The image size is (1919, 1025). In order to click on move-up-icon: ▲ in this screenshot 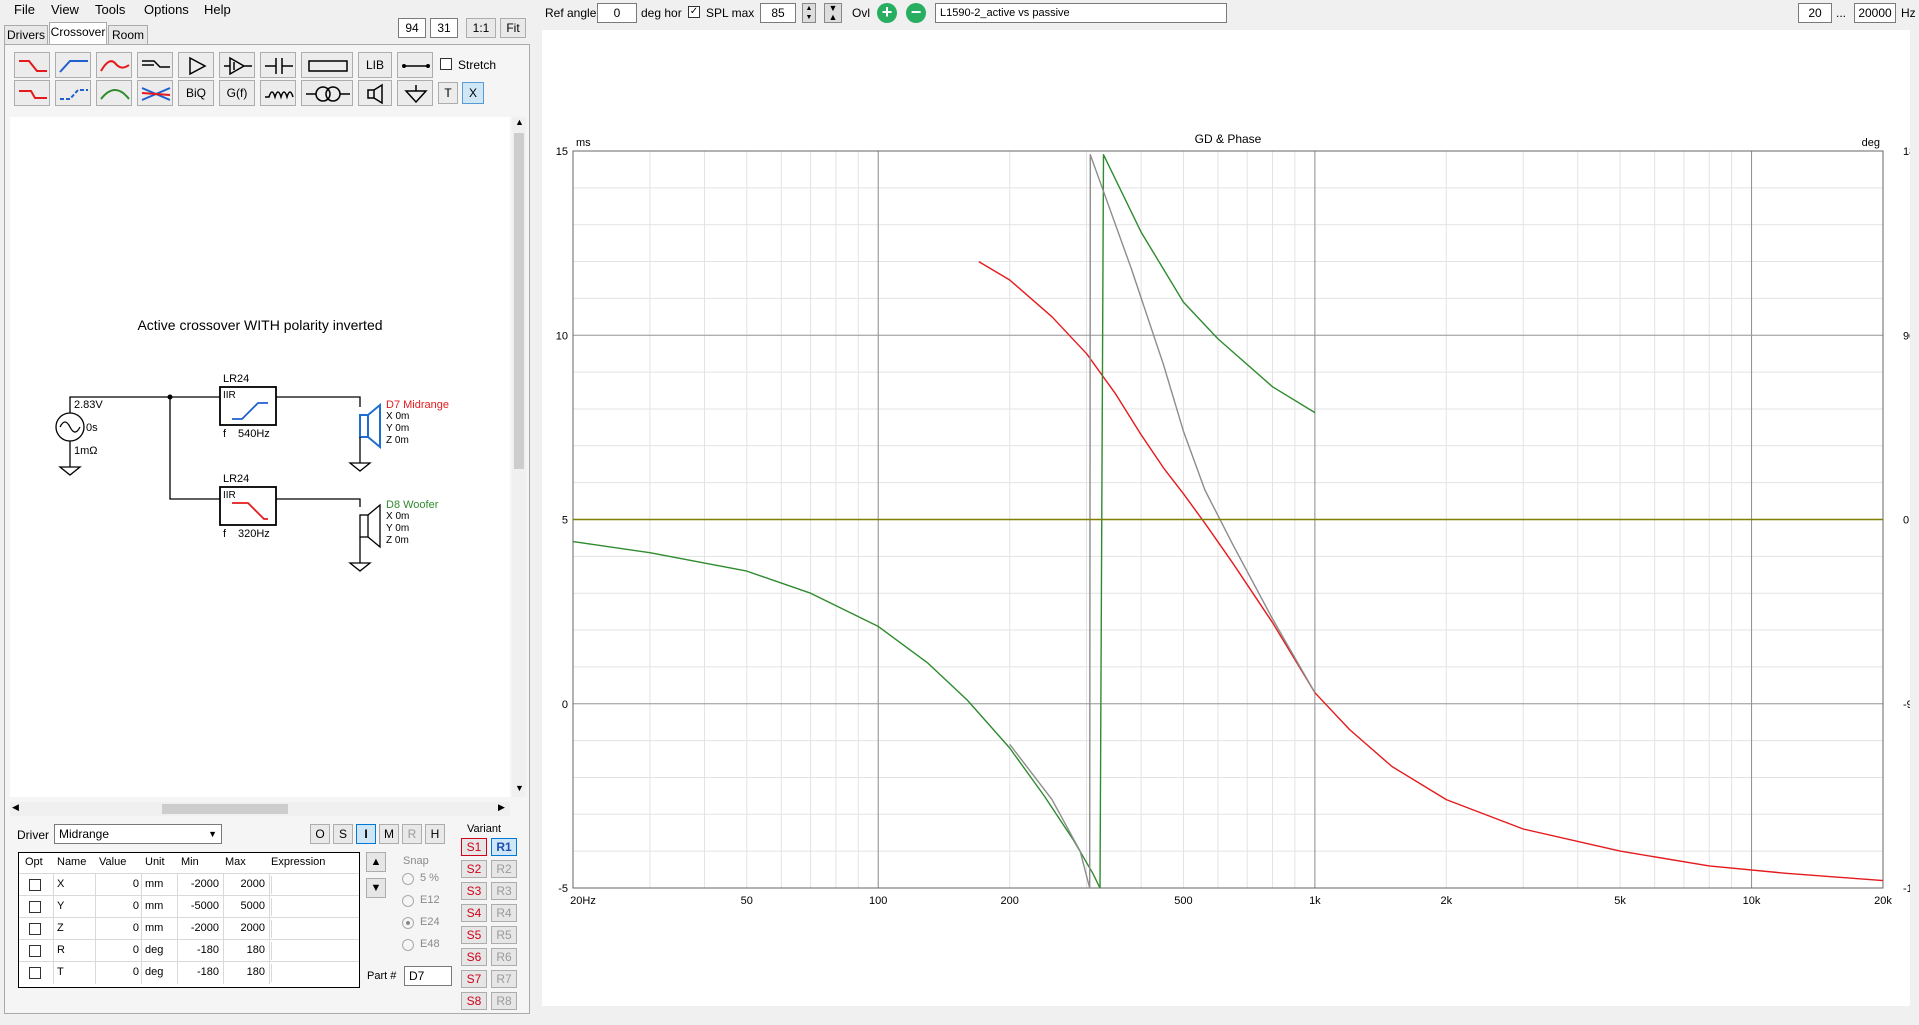, I will do `click(376, 862)`.